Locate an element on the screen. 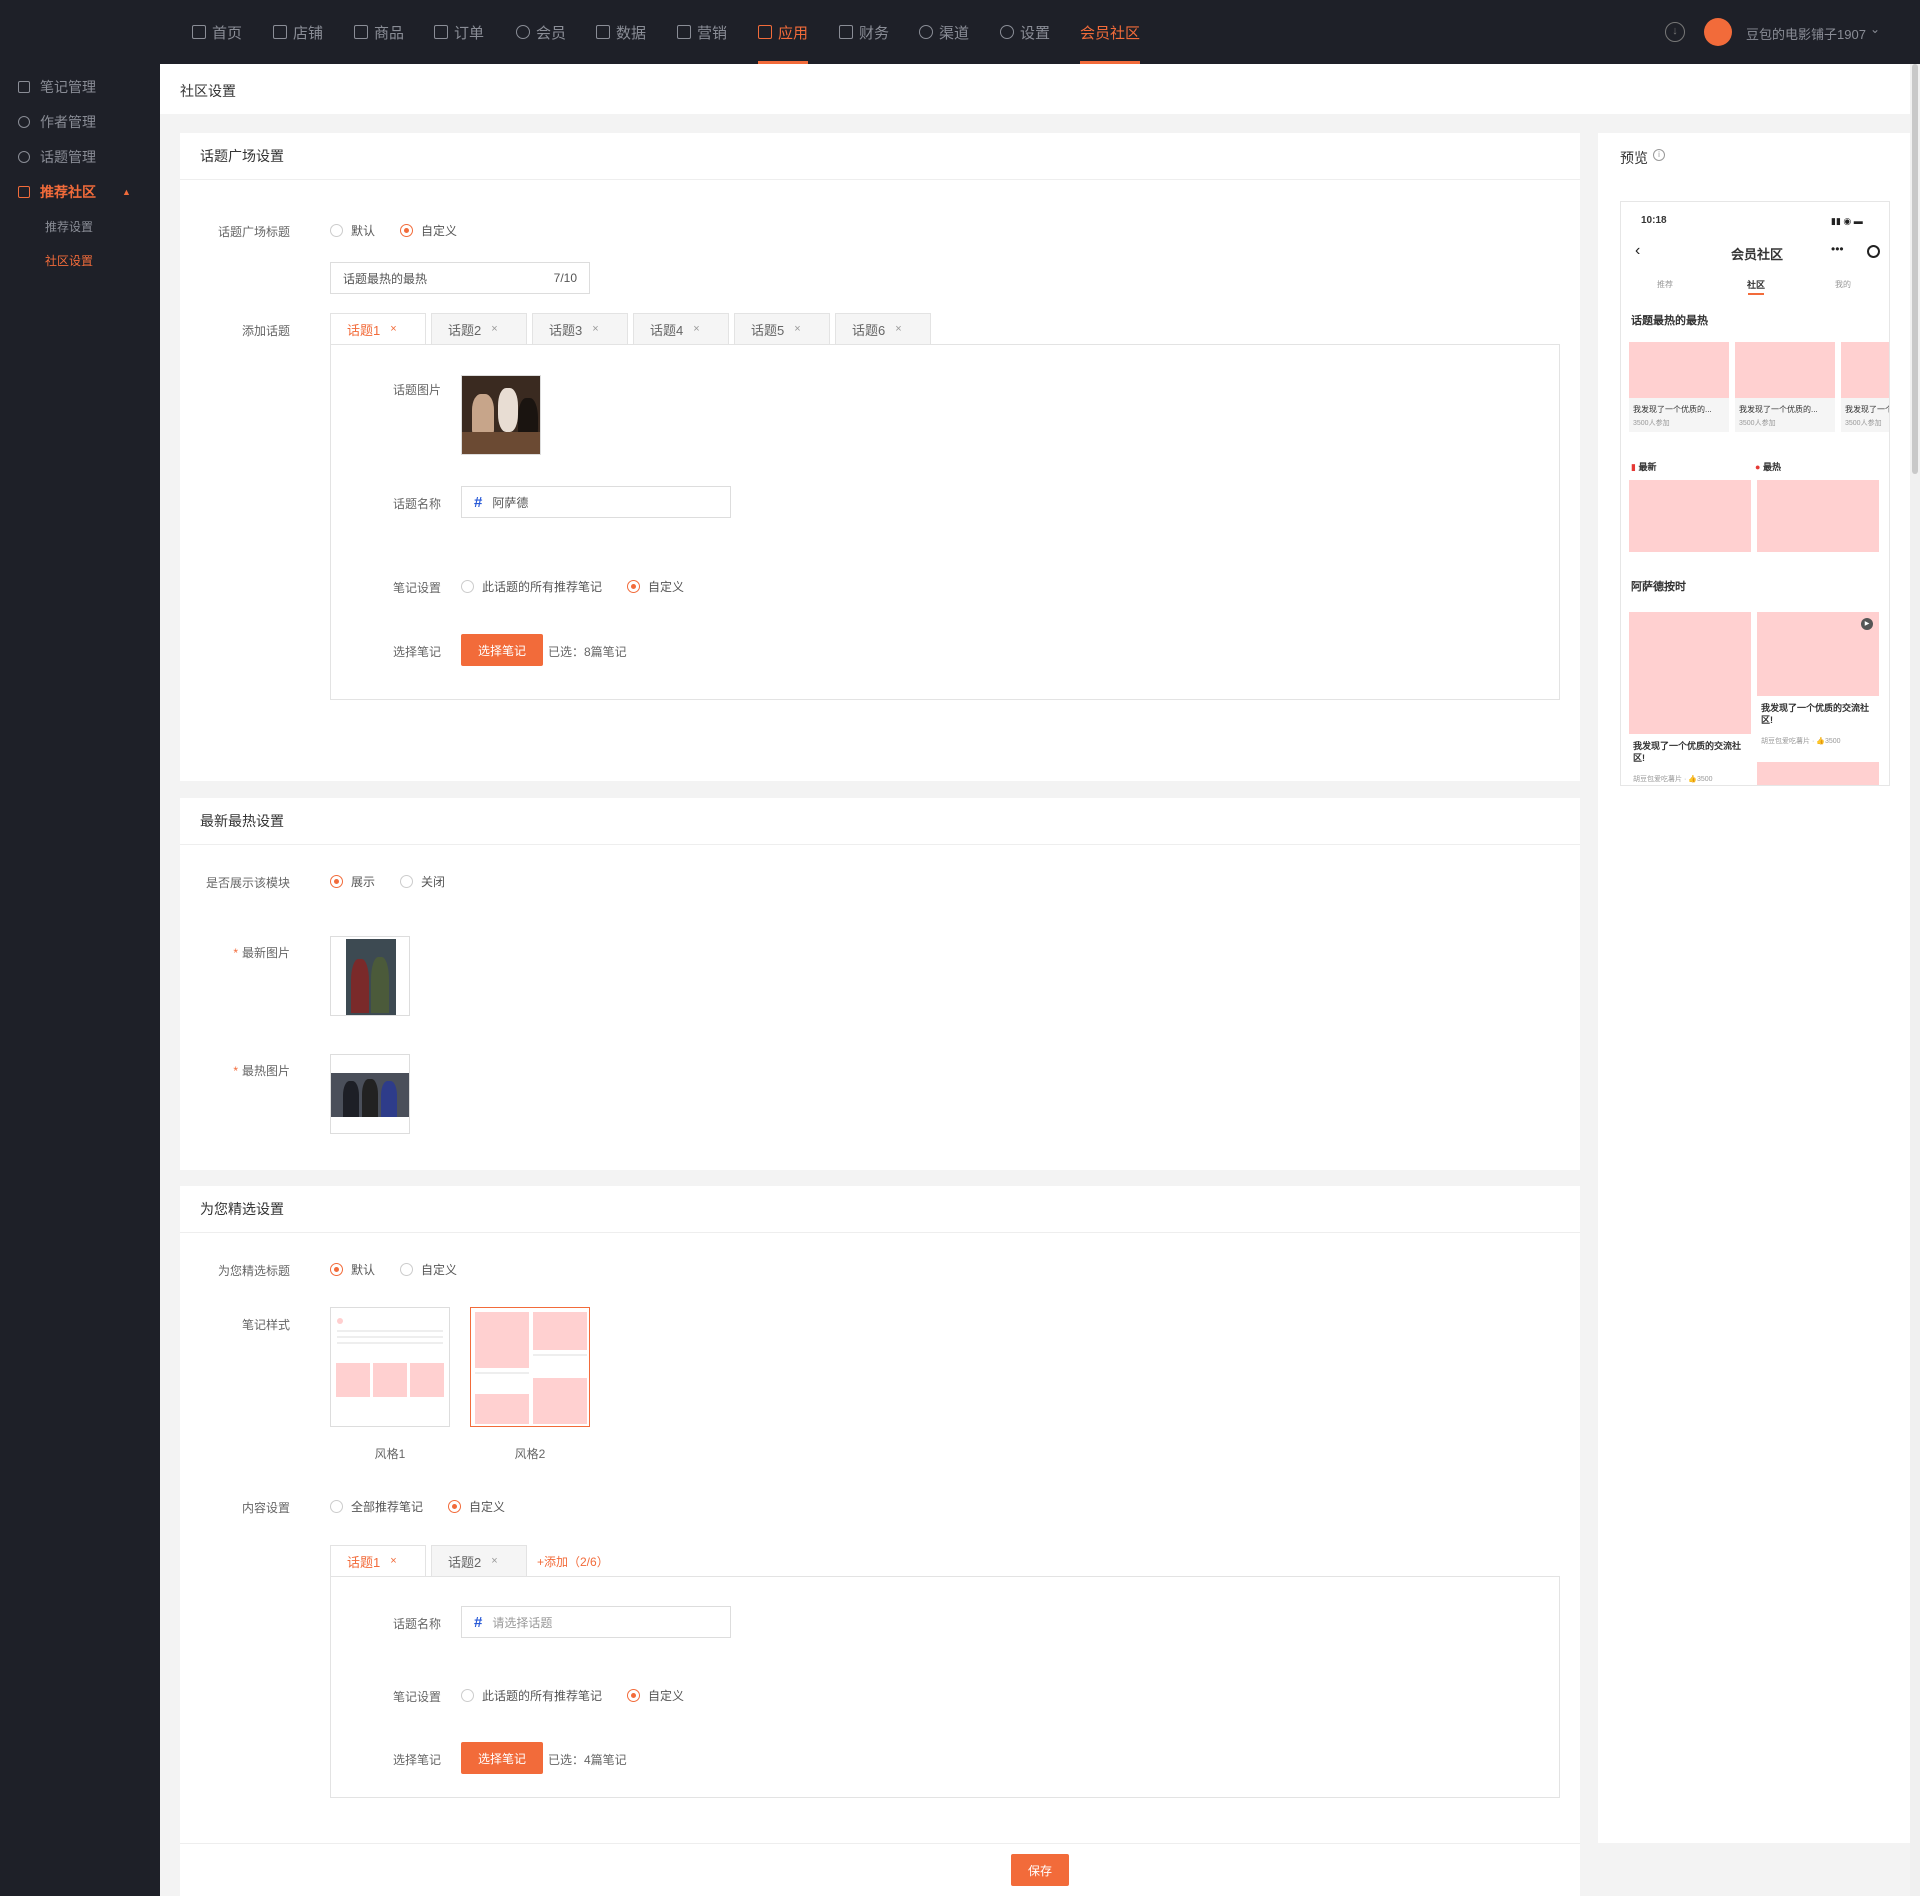  hide-module-radio: 关闭 is located at coordinates (422, 881).